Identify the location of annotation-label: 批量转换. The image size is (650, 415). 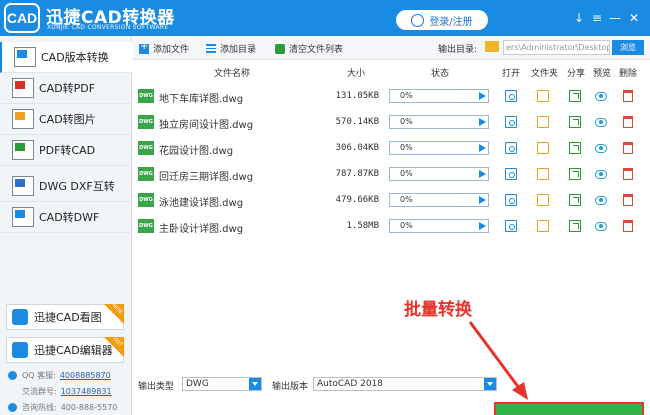
(438, 310).